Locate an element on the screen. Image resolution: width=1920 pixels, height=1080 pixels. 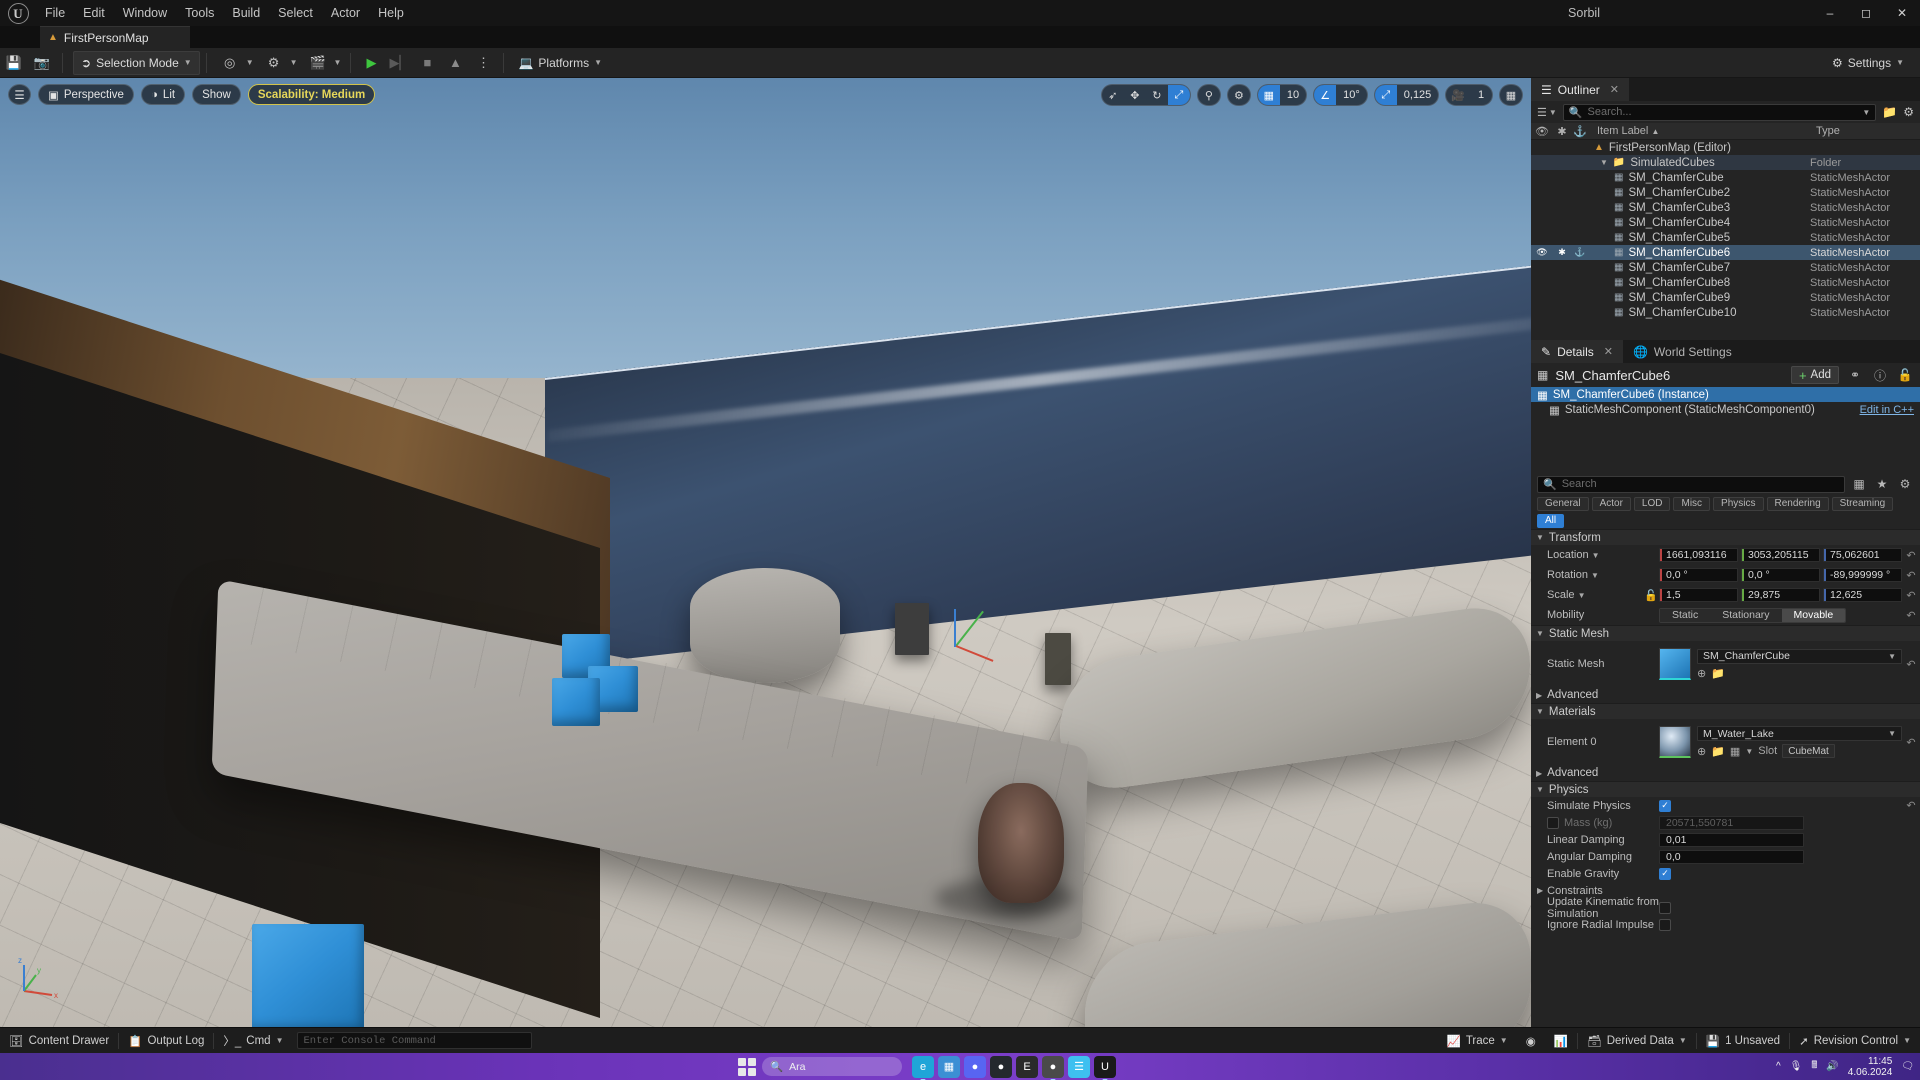
reset-scale-icon: ↶ is located at coordinates (1911, 595).